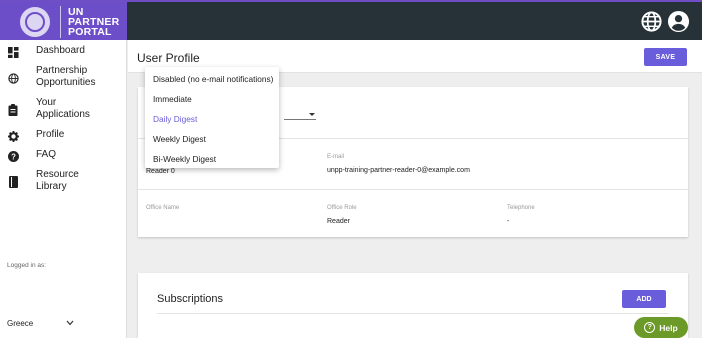  Describe the element at coordinates (63, 108) in the screenshot. I see `sidebar-item-label: Your Applications` at that location.